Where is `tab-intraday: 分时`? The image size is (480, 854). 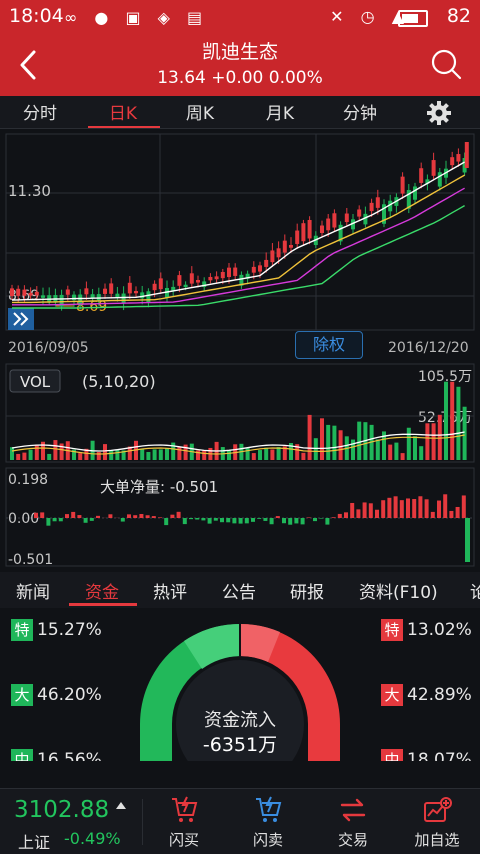
tab-intraday: 分时 is located at coordinates (40, 111).